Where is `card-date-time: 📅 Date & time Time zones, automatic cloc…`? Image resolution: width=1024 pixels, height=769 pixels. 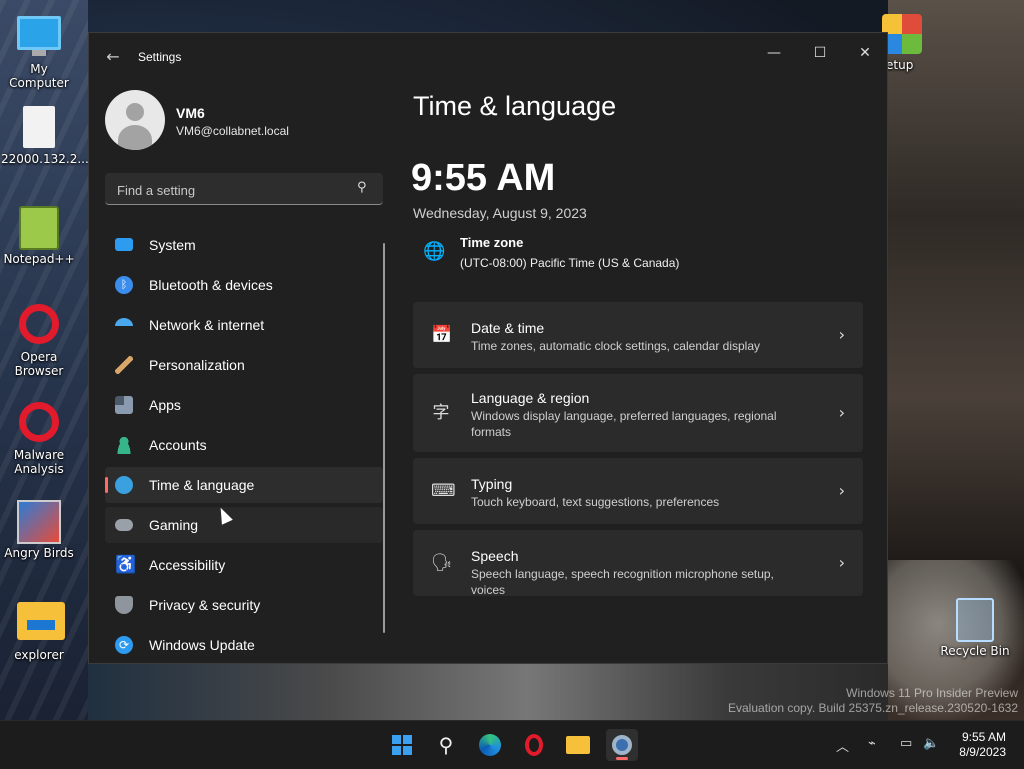 card-date-time: 📅 Date & time Time zones, automatic cloc… is located at coordinates (638, 335).